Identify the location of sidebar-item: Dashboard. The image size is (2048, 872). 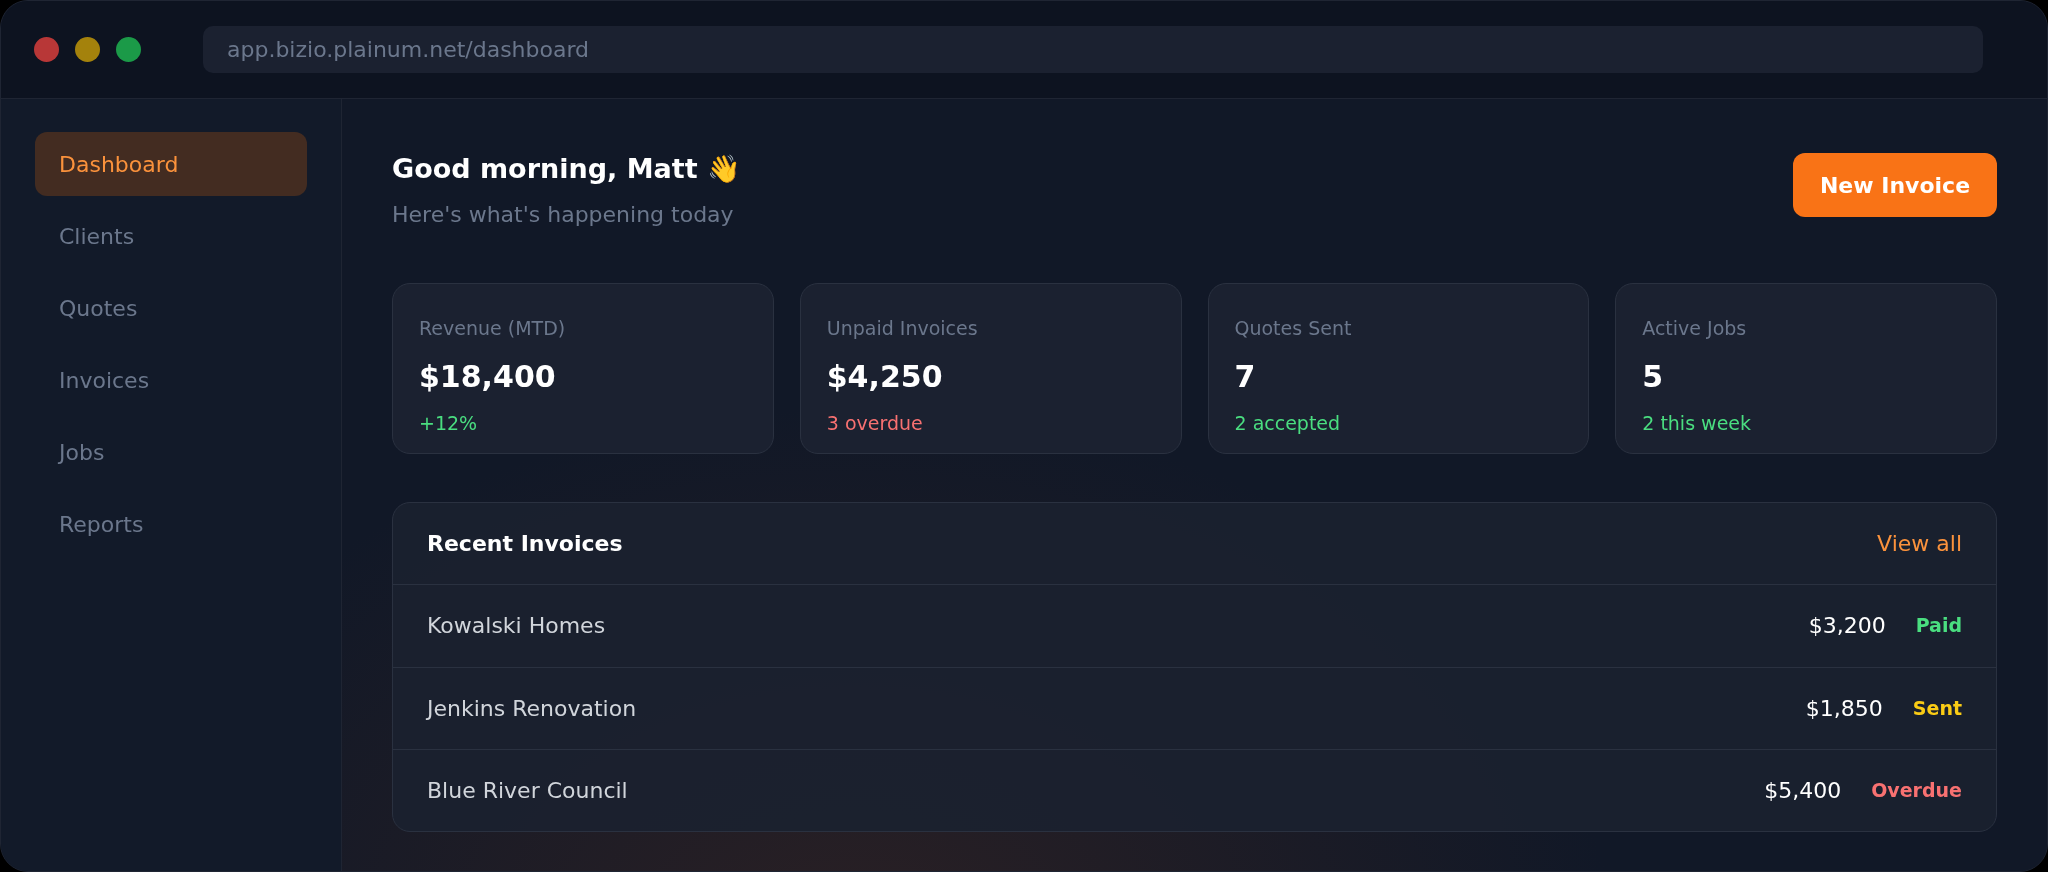
(171, 164).